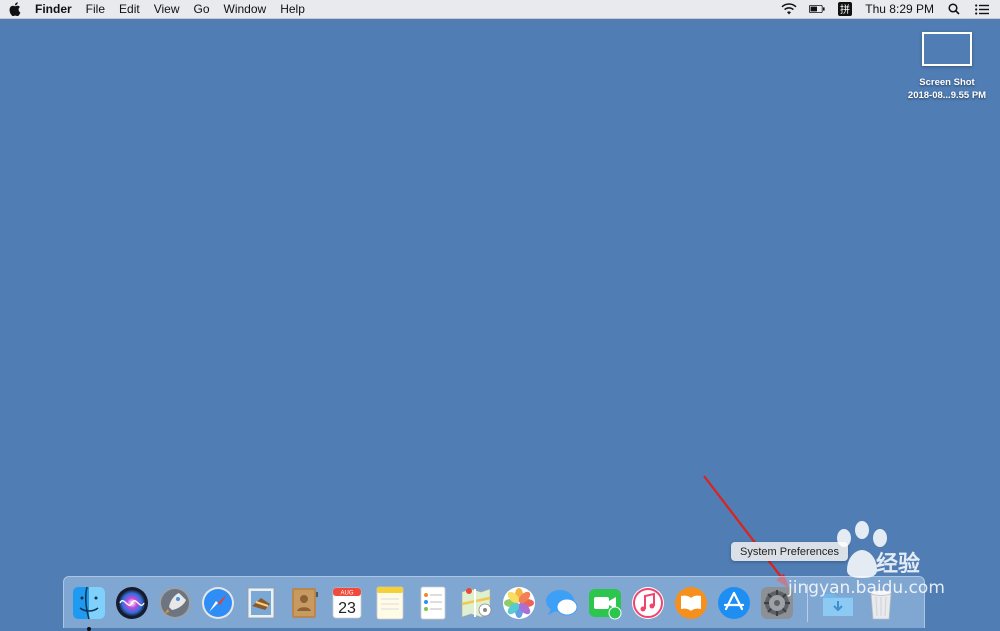 The height and width of the screenshot is (631, 1000). I want to click on input-source-icon: 拼, so click(845, 9).